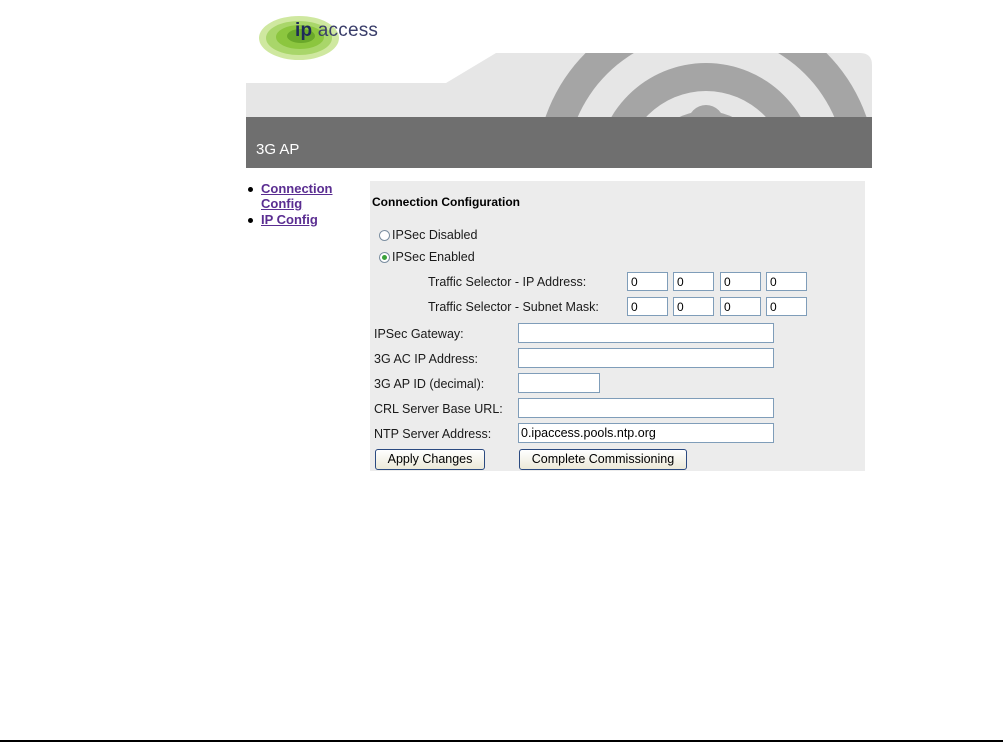 Image resolution: width=1003 pixels, height=742 pixels. I want to click on nav-item-connection-config: Connection Config, so click(303, 196).